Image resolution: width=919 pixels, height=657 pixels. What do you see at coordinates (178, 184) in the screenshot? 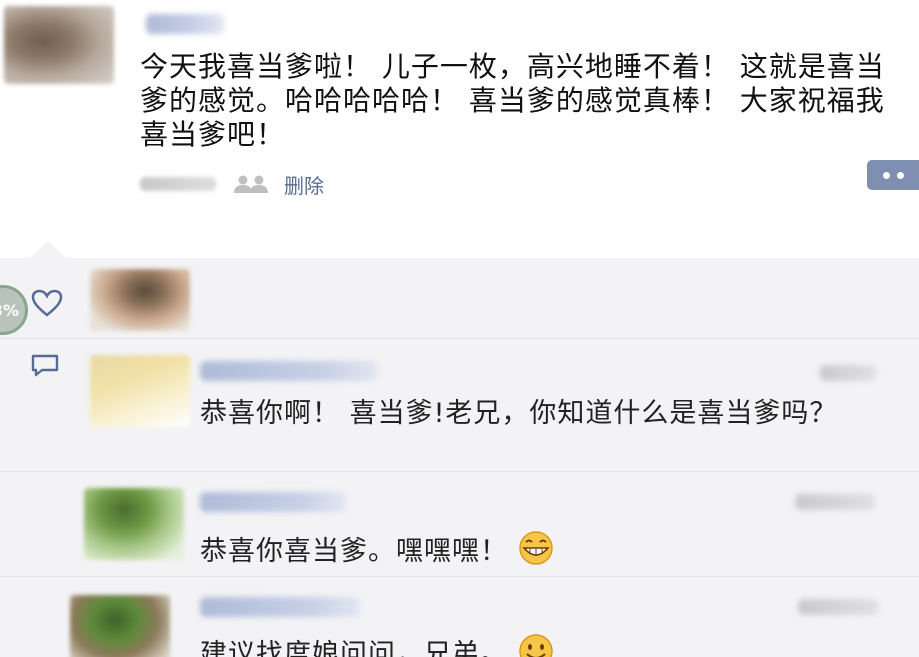
I see `post-timestamp-blurred` at bounding box center [178, 184].